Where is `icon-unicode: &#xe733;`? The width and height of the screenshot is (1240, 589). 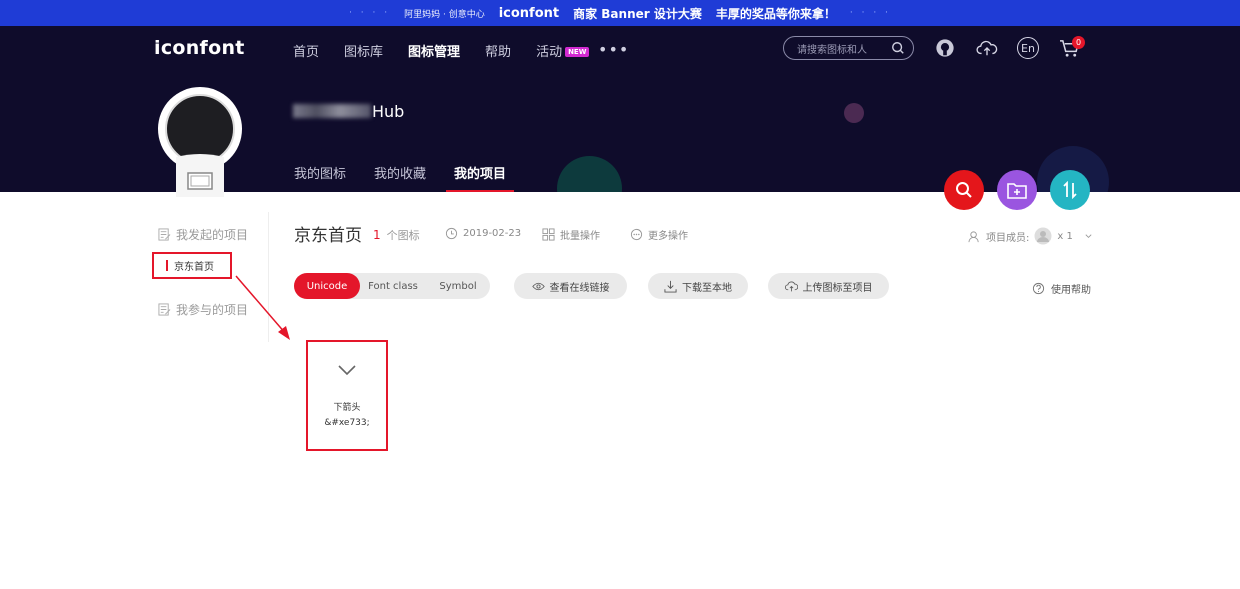
icon-unicode: &#xe733; is located at coordinates (347, 423).